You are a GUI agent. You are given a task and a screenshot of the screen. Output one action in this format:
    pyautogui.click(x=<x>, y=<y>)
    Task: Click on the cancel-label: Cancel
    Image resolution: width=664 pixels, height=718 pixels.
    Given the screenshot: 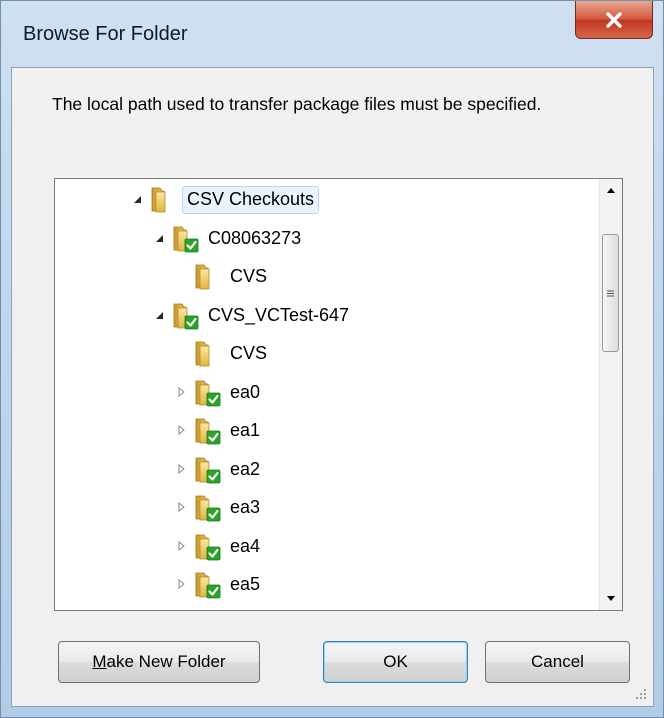 What is the action you would take?
    pyautogui.click(x=557, y=661)
    